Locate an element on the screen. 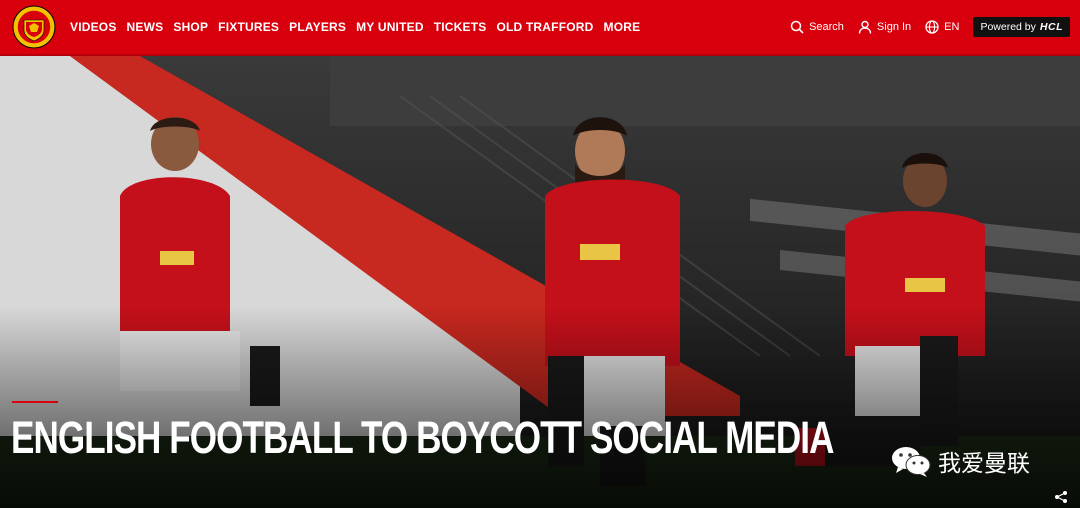 The width and height of the screenshot is (1080, 508). globe-icon is located at coordinates (932, 27).